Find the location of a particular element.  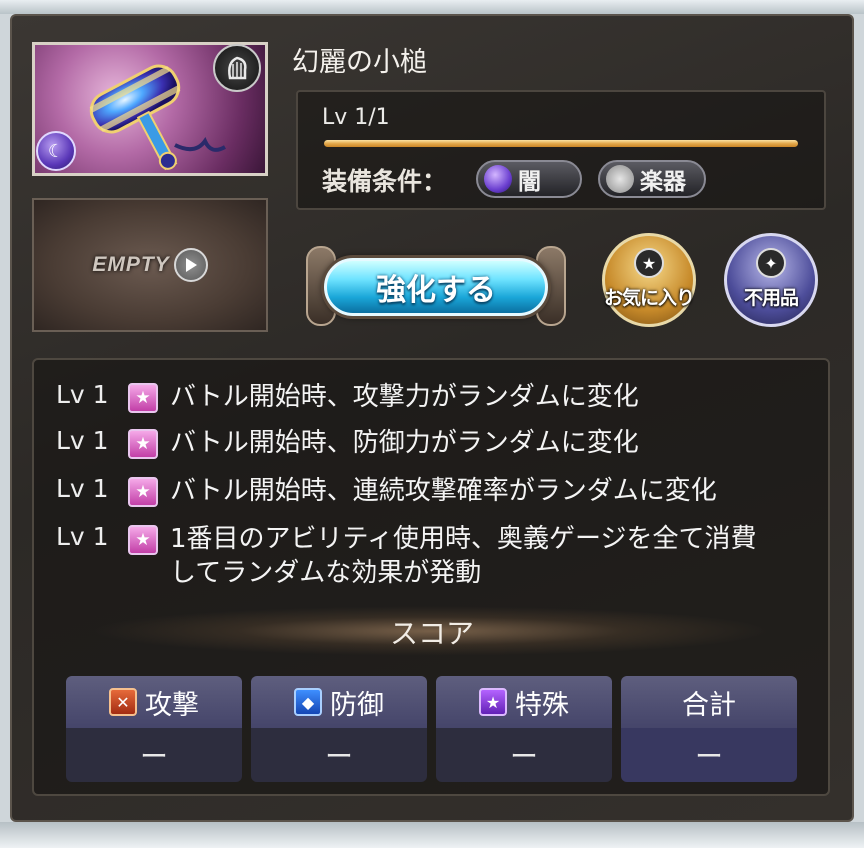

score-total-label: 合計 is located at coordinates (709, 705).